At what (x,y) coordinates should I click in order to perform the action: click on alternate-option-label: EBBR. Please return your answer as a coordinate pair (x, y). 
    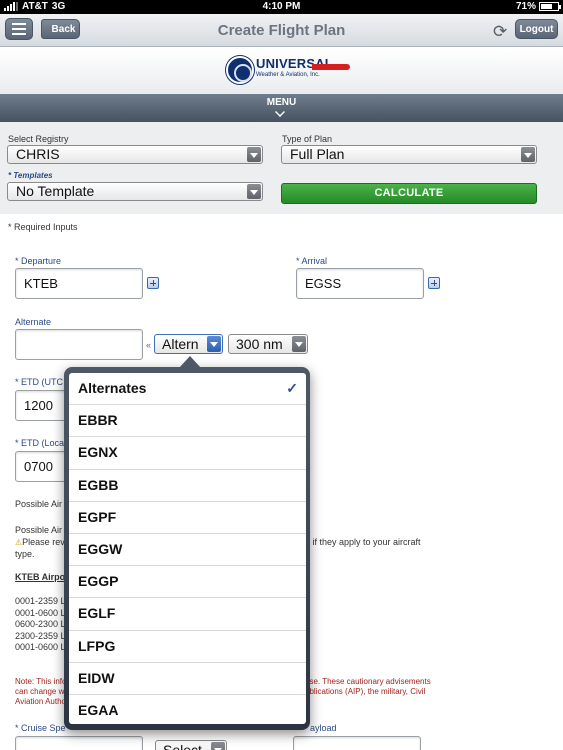
    Looking at the image, I should click on (98, 420).